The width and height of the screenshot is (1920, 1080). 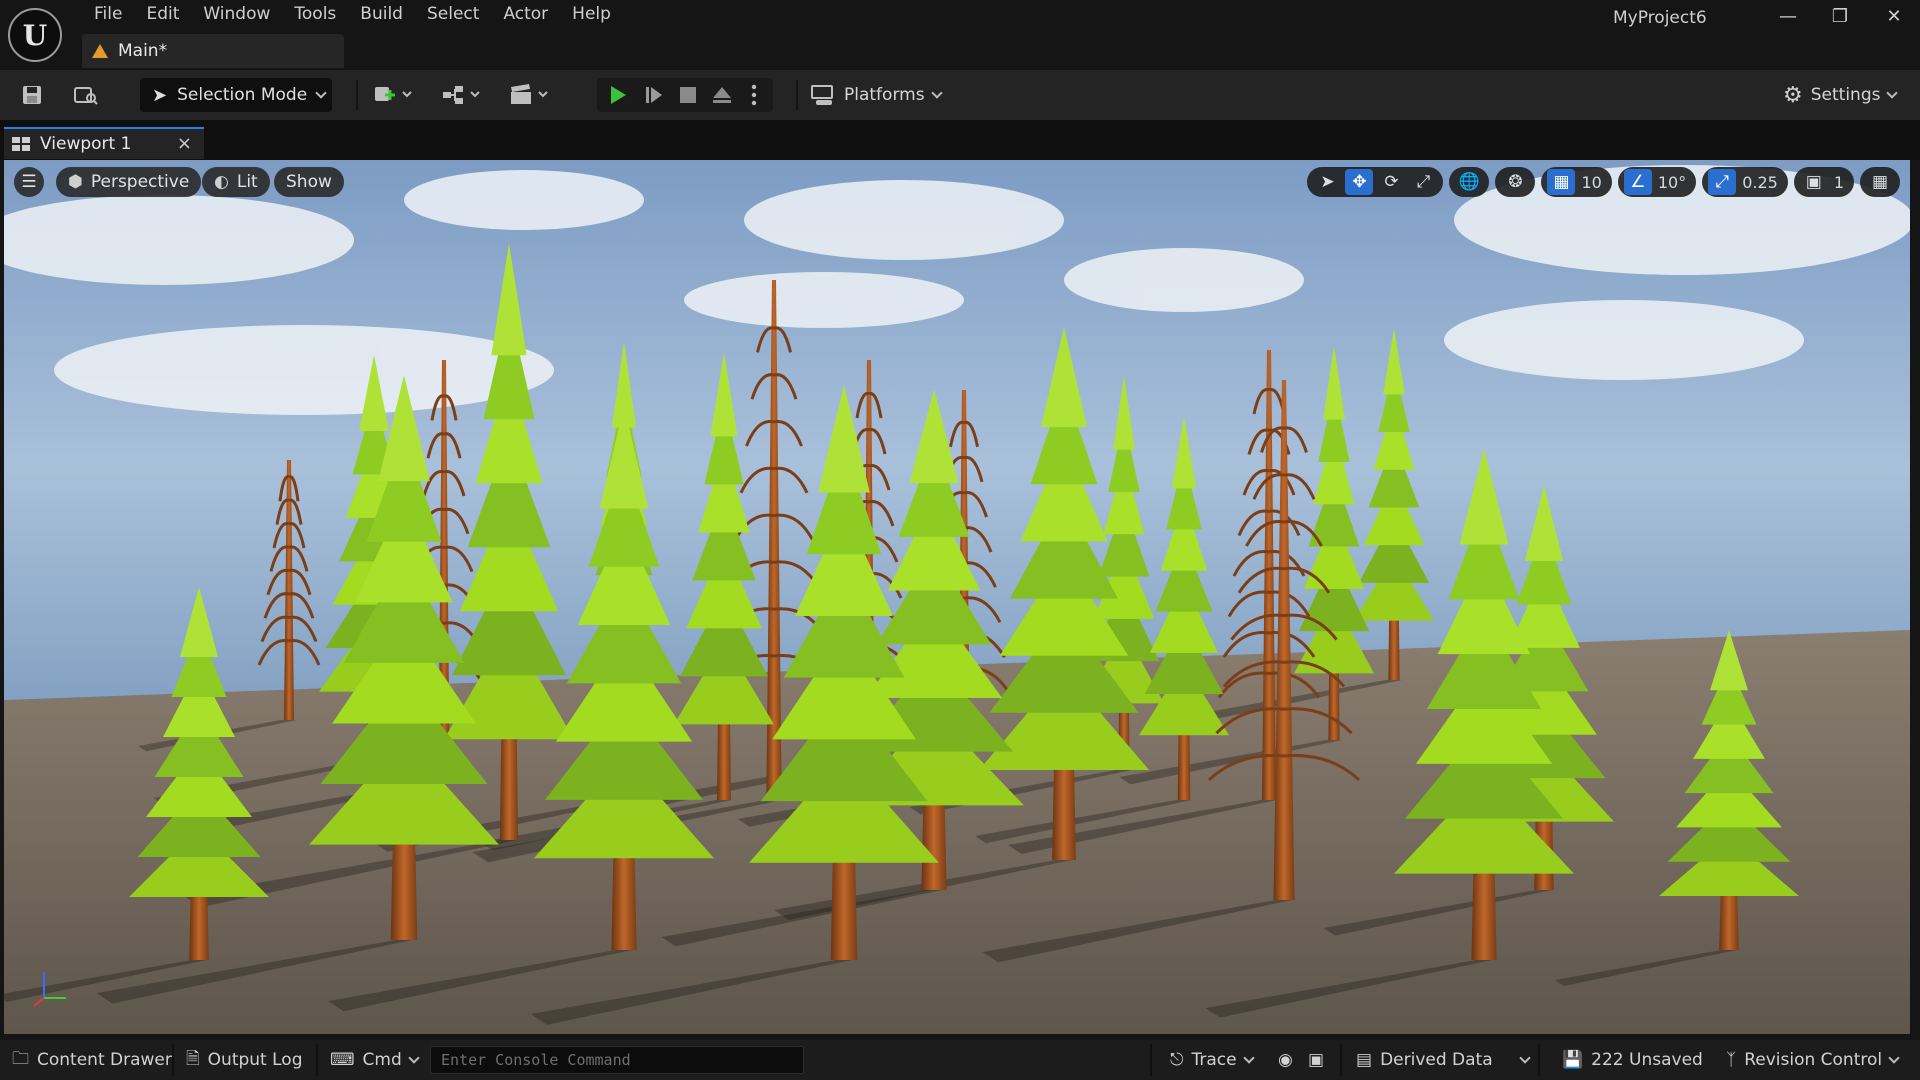 I want to click on save-icon, so click(x=32, y=95).